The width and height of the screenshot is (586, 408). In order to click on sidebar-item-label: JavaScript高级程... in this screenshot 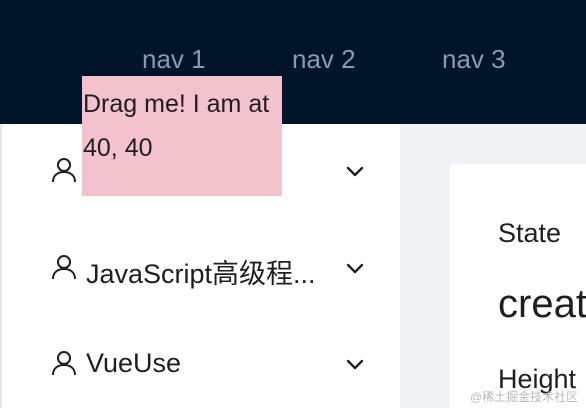, I will do `click(201, 274)`.